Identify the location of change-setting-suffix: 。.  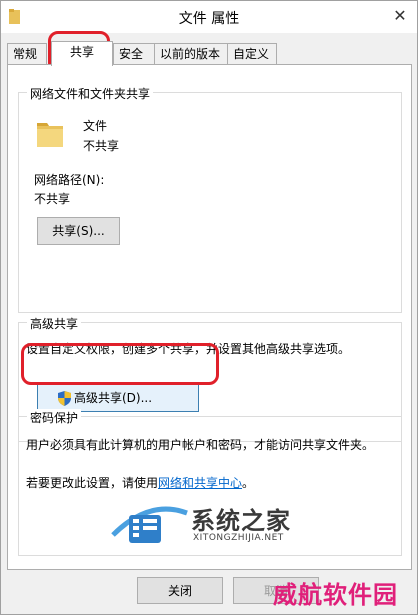
(248, 483).